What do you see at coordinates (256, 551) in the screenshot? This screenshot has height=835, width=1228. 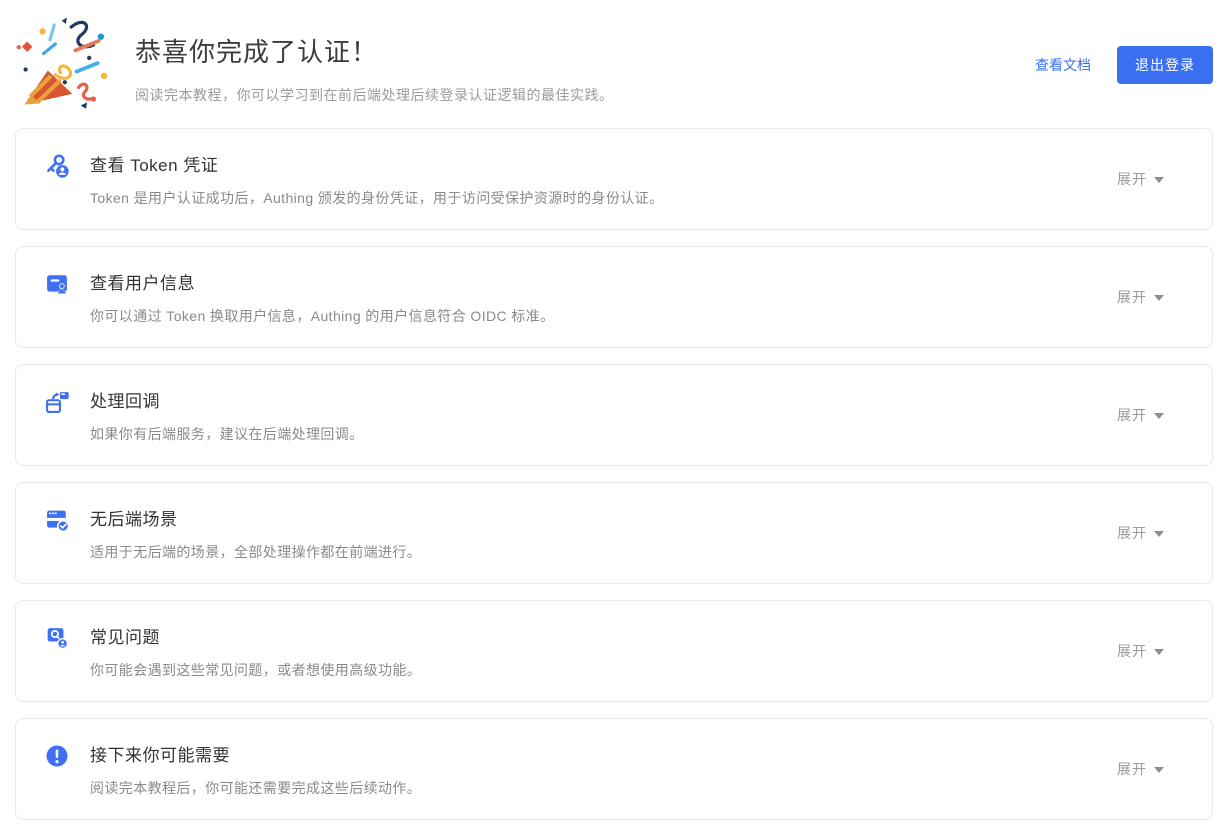 I see `card-description: 适用于无后端的场景，全部处理操作都在前端进行。` at bounding box center [256, 551].